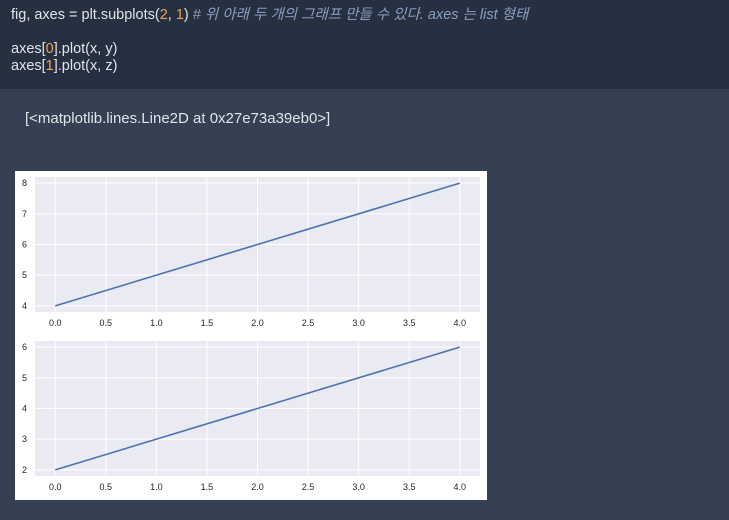 The height and width of the screenshot is (520, 729). Describe the element at coordinates (188, 15) in the screenshot. I see `code-text: )` at that location.